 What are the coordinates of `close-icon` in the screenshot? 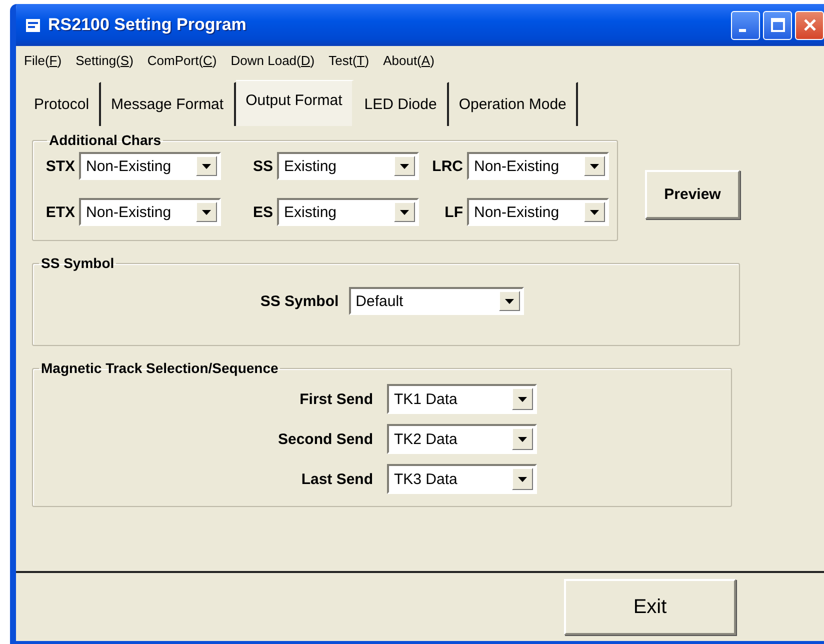 It's located at (809, 25).